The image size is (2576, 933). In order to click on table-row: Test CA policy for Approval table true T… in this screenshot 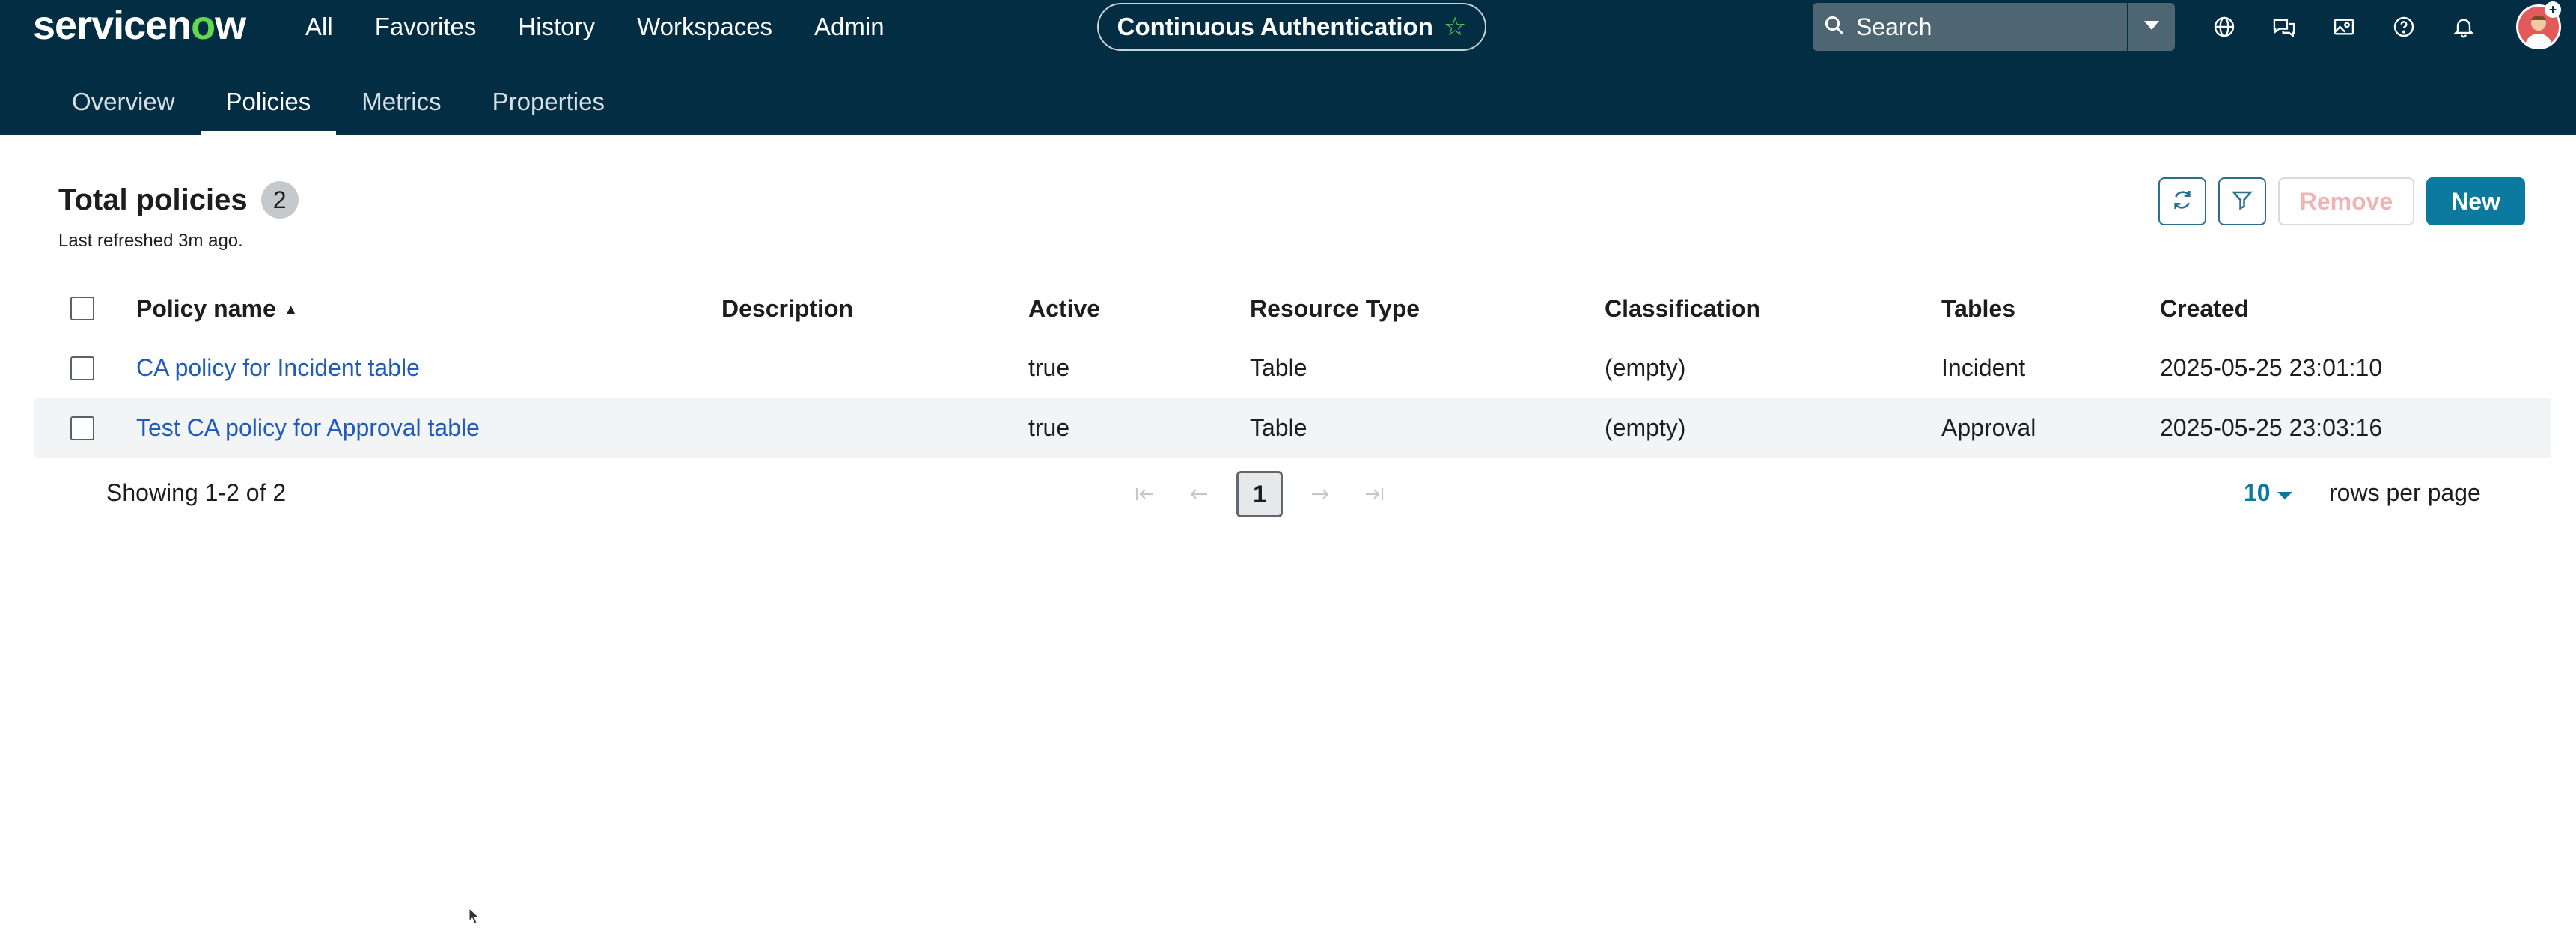, I will do `click(1292, 428)`.